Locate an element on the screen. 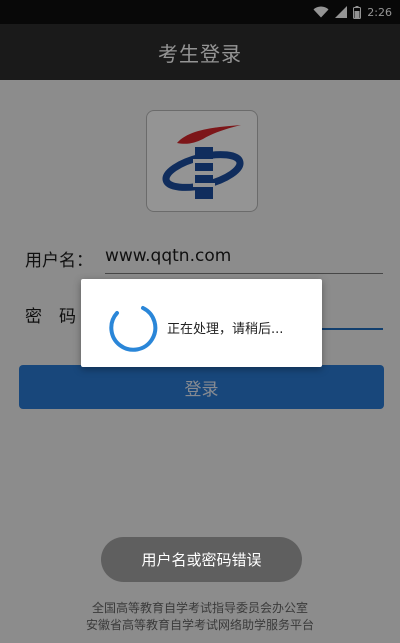 The image size is (400, 643). toast-message: 用户名或密码错误 is located at coordinates (201, 560).